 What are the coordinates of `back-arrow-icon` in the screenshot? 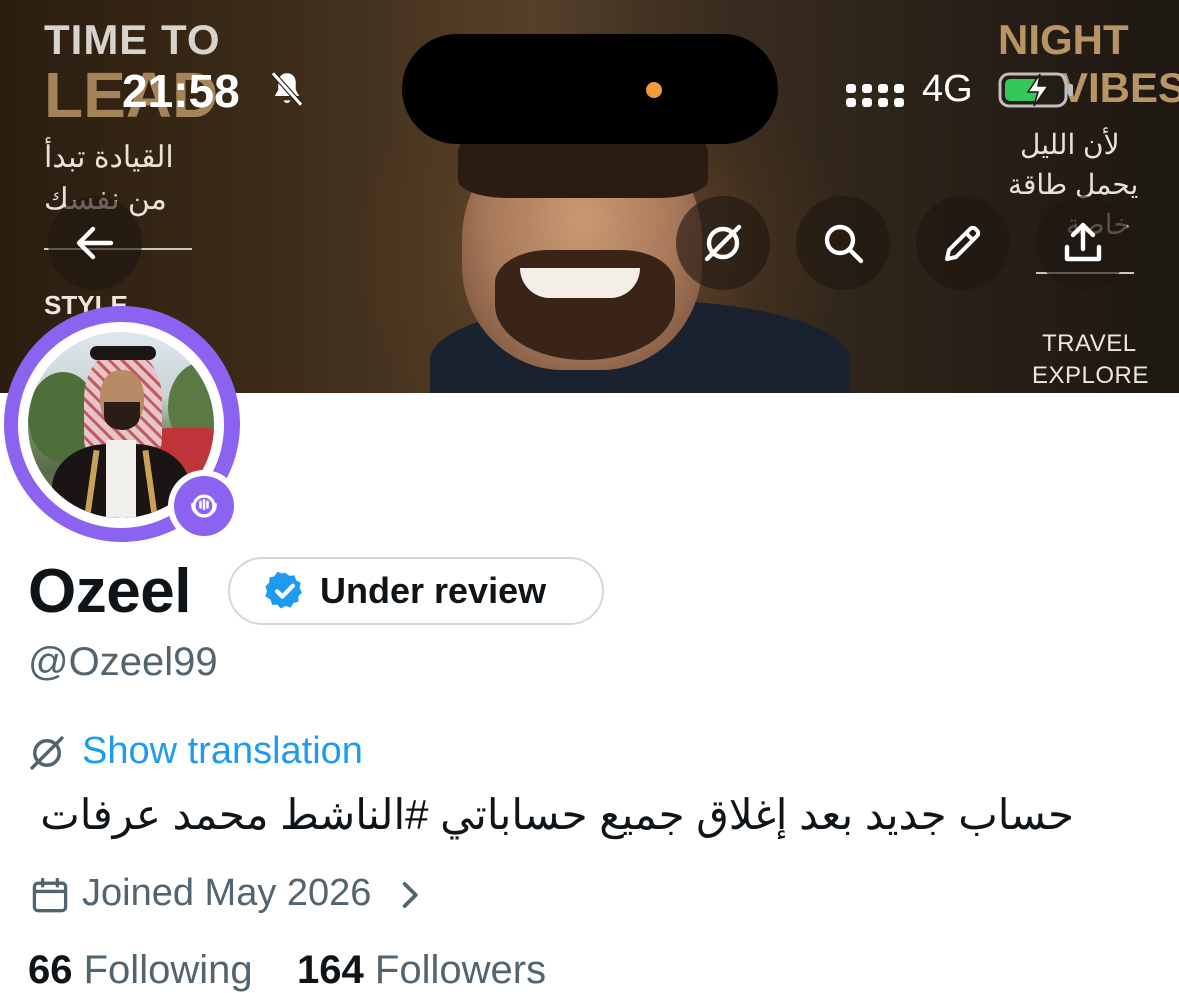 It's located at (95, 243).